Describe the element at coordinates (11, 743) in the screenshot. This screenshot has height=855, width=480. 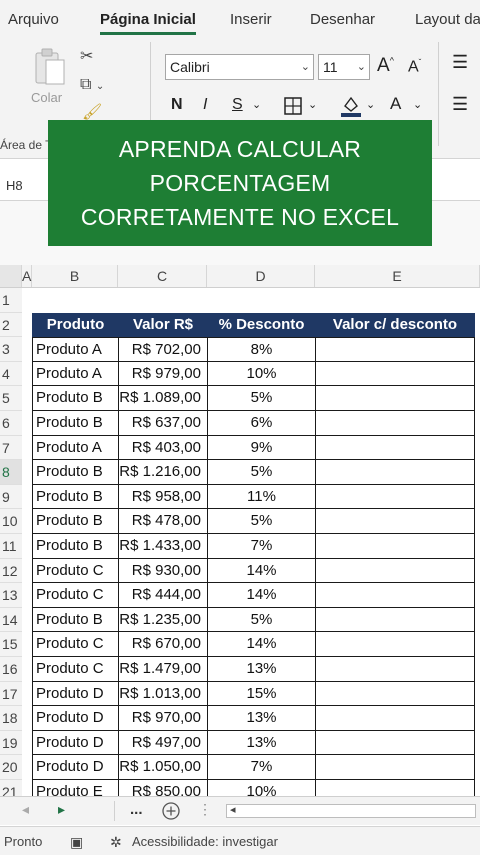
I see `row-header: 19` at that location.